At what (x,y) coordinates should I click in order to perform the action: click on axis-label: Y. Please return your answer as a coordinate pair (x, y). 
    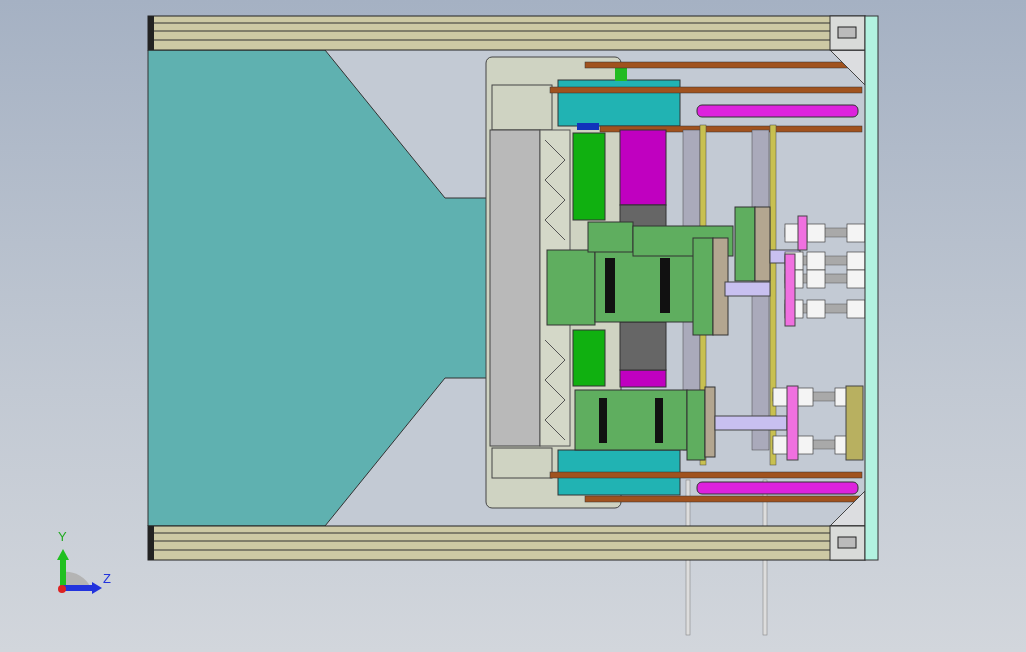
    Looking at the image, I should click on (62, 536).